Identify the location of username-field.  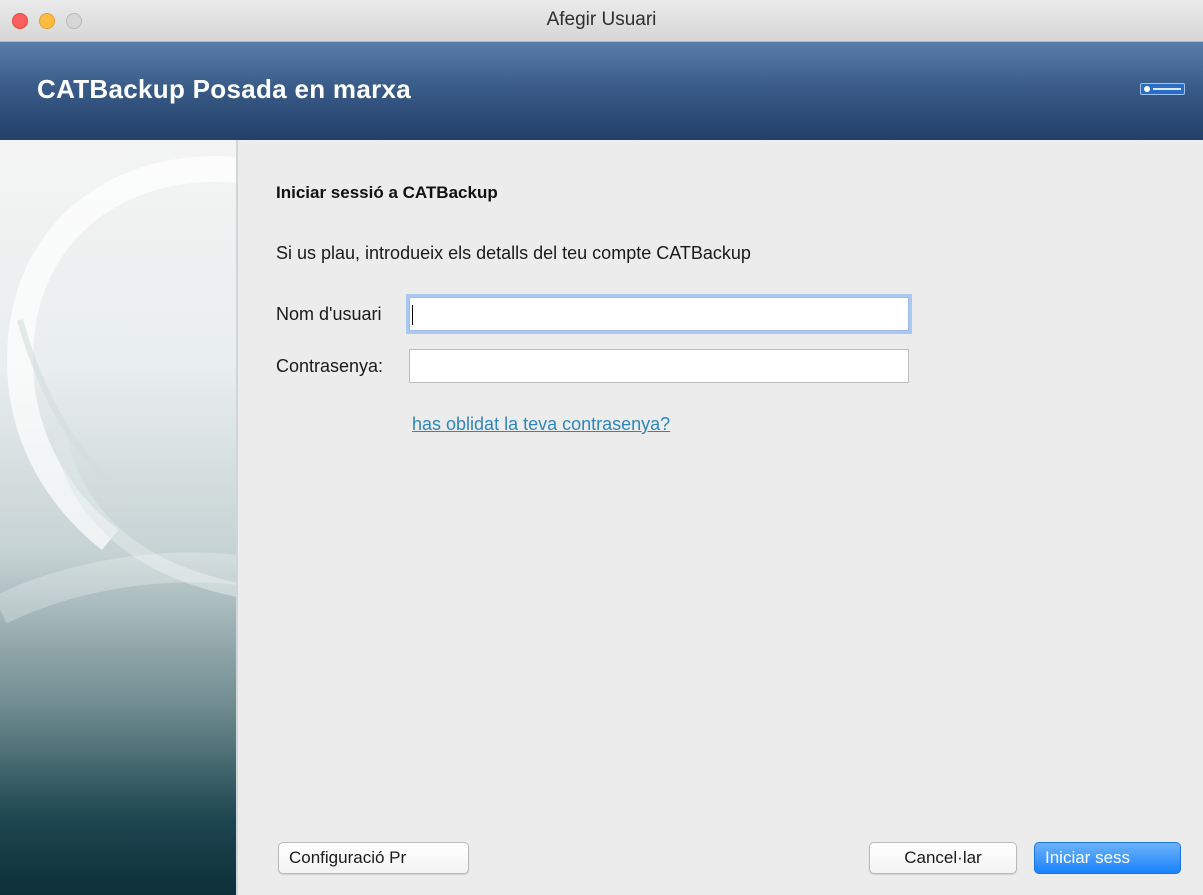
(659, 314).